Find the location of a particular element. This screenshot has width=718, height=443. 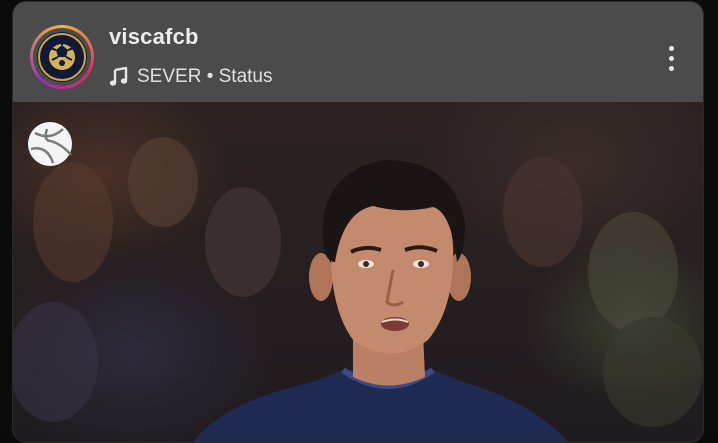

story-ring is located at coordinates (62, 57).